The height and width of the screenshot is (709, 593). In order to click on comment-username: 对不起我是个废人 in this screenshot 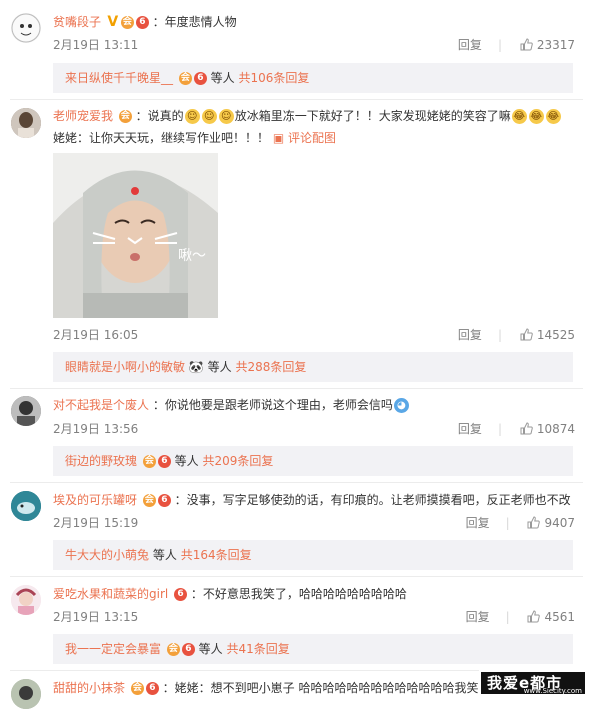, I will do `click(101, 405)`.